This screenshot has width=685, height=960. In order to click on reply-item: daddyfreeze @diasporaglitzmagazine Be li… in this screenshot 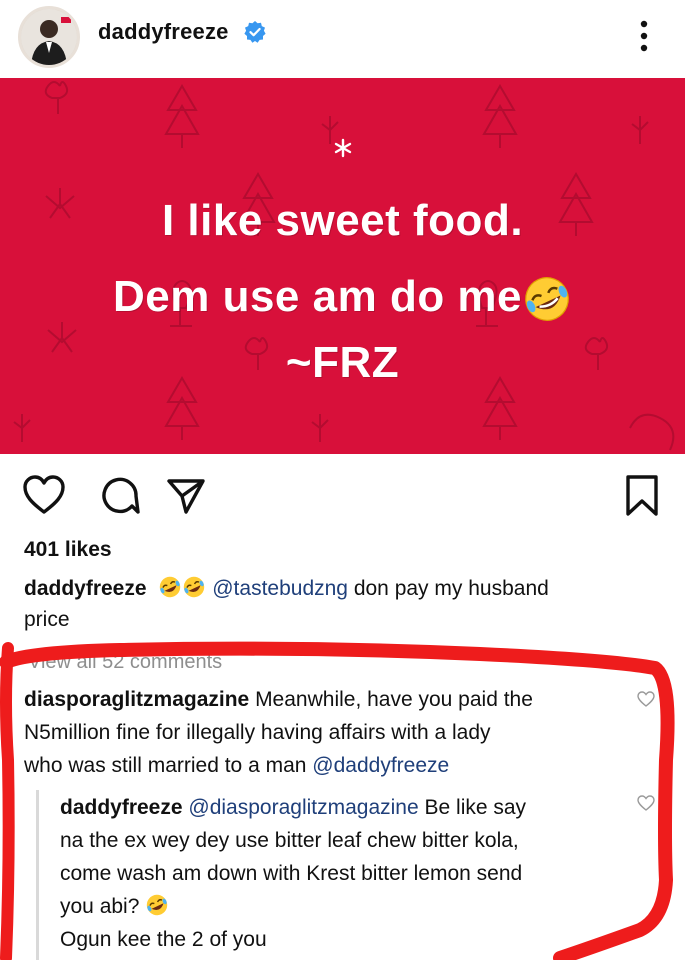, I will do `click(350, 873)`.